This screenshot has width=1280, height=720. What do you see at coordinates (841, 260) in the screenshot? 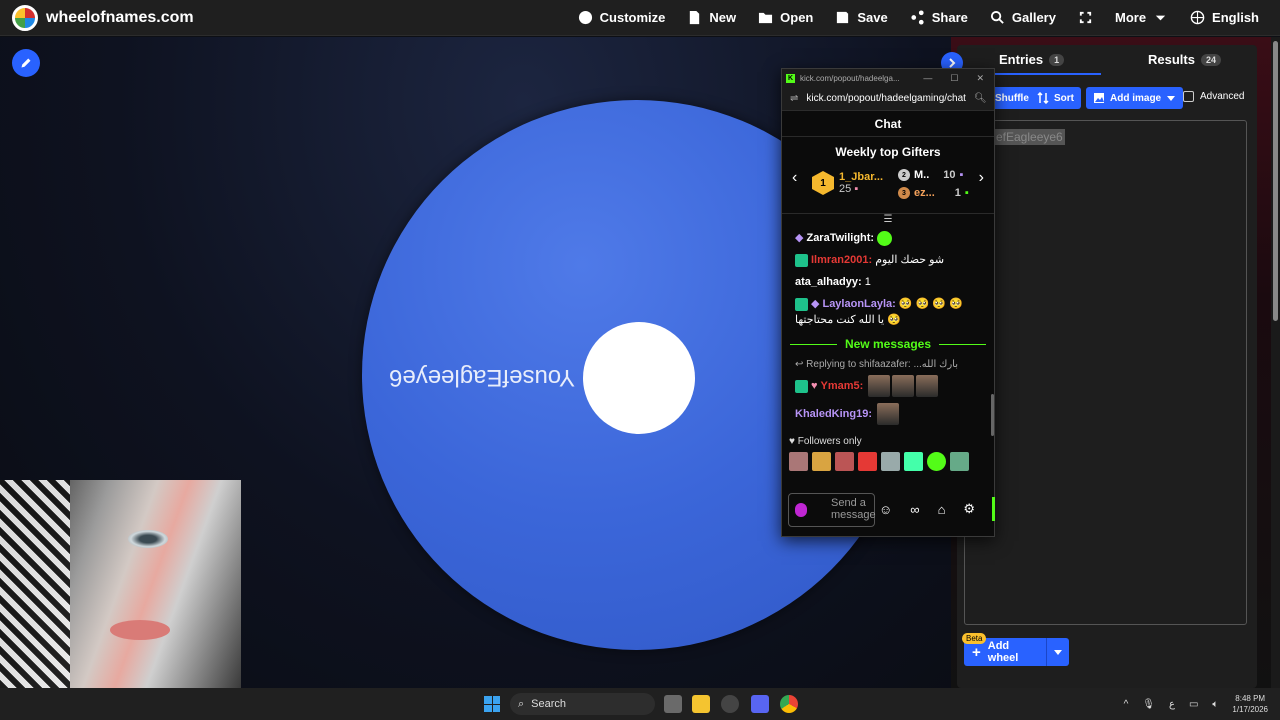
I see `chat-username: Ilmran2001:` at bounding box center [841, 260].